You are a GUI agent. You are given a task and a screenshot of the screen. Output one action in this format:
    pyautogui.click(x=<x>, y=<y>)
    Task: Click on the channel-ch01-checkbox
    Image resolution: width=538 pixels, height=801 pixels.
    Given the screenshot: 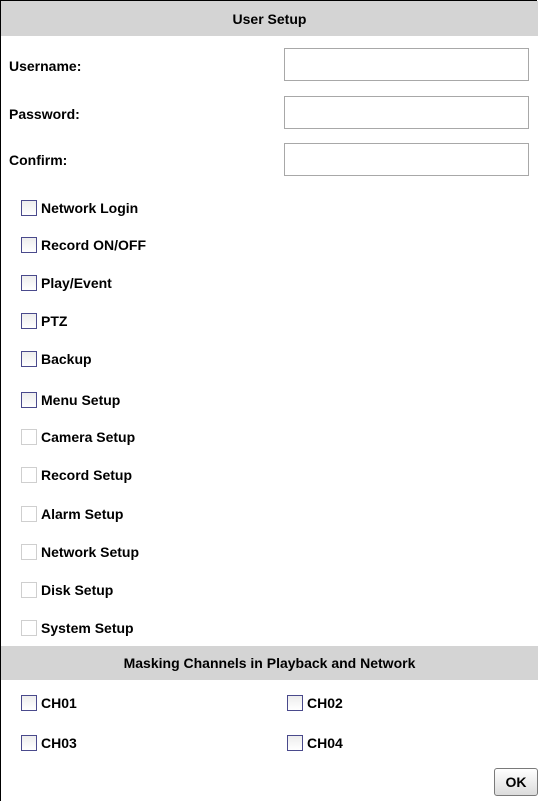 What is the action you would take?
    pyautogui.click(x=29, y=703)
    